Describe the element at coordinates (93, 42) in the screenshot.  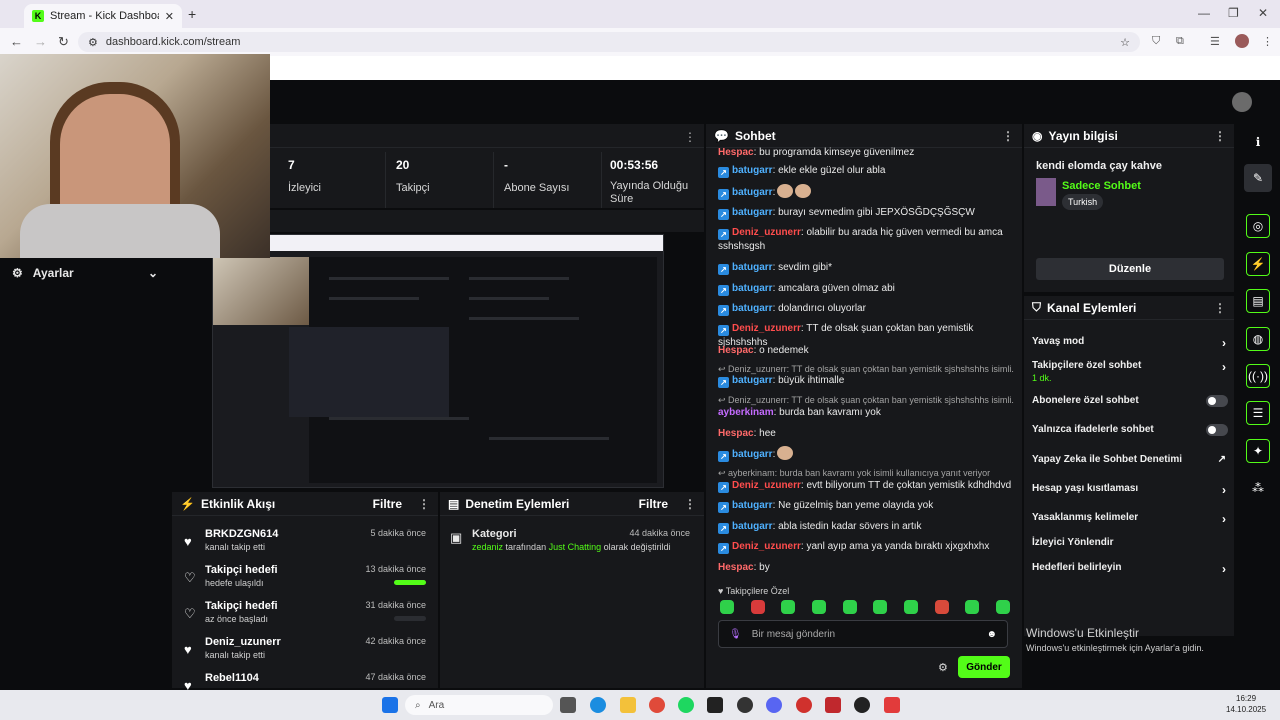
I see `site-info-icon: ⚙` at that location.